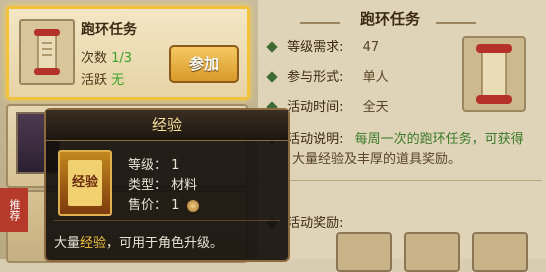 Image resolution: width=546 pixels, height=272 pixels. What do you see at coordinates (184, 185) in the screenshot?
I see `type-value: 材料` at bounding box center [184, 185].